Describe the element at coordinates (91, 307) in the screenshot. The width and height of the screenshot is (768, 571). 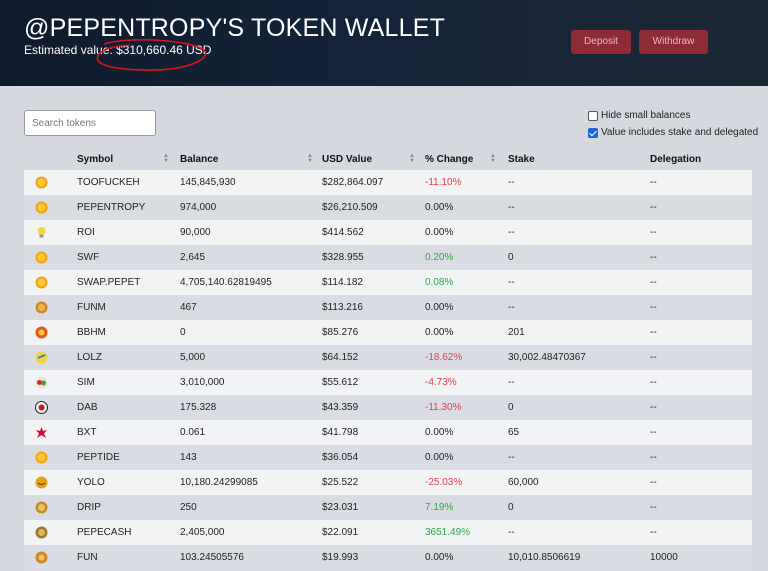
I see `token-symbol: FUNM` at that location.